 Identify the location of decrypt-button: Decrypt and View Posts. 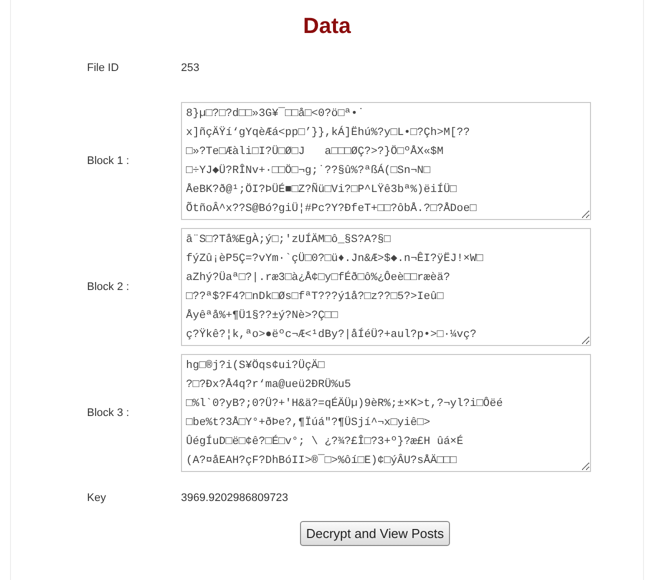
(375, 533).